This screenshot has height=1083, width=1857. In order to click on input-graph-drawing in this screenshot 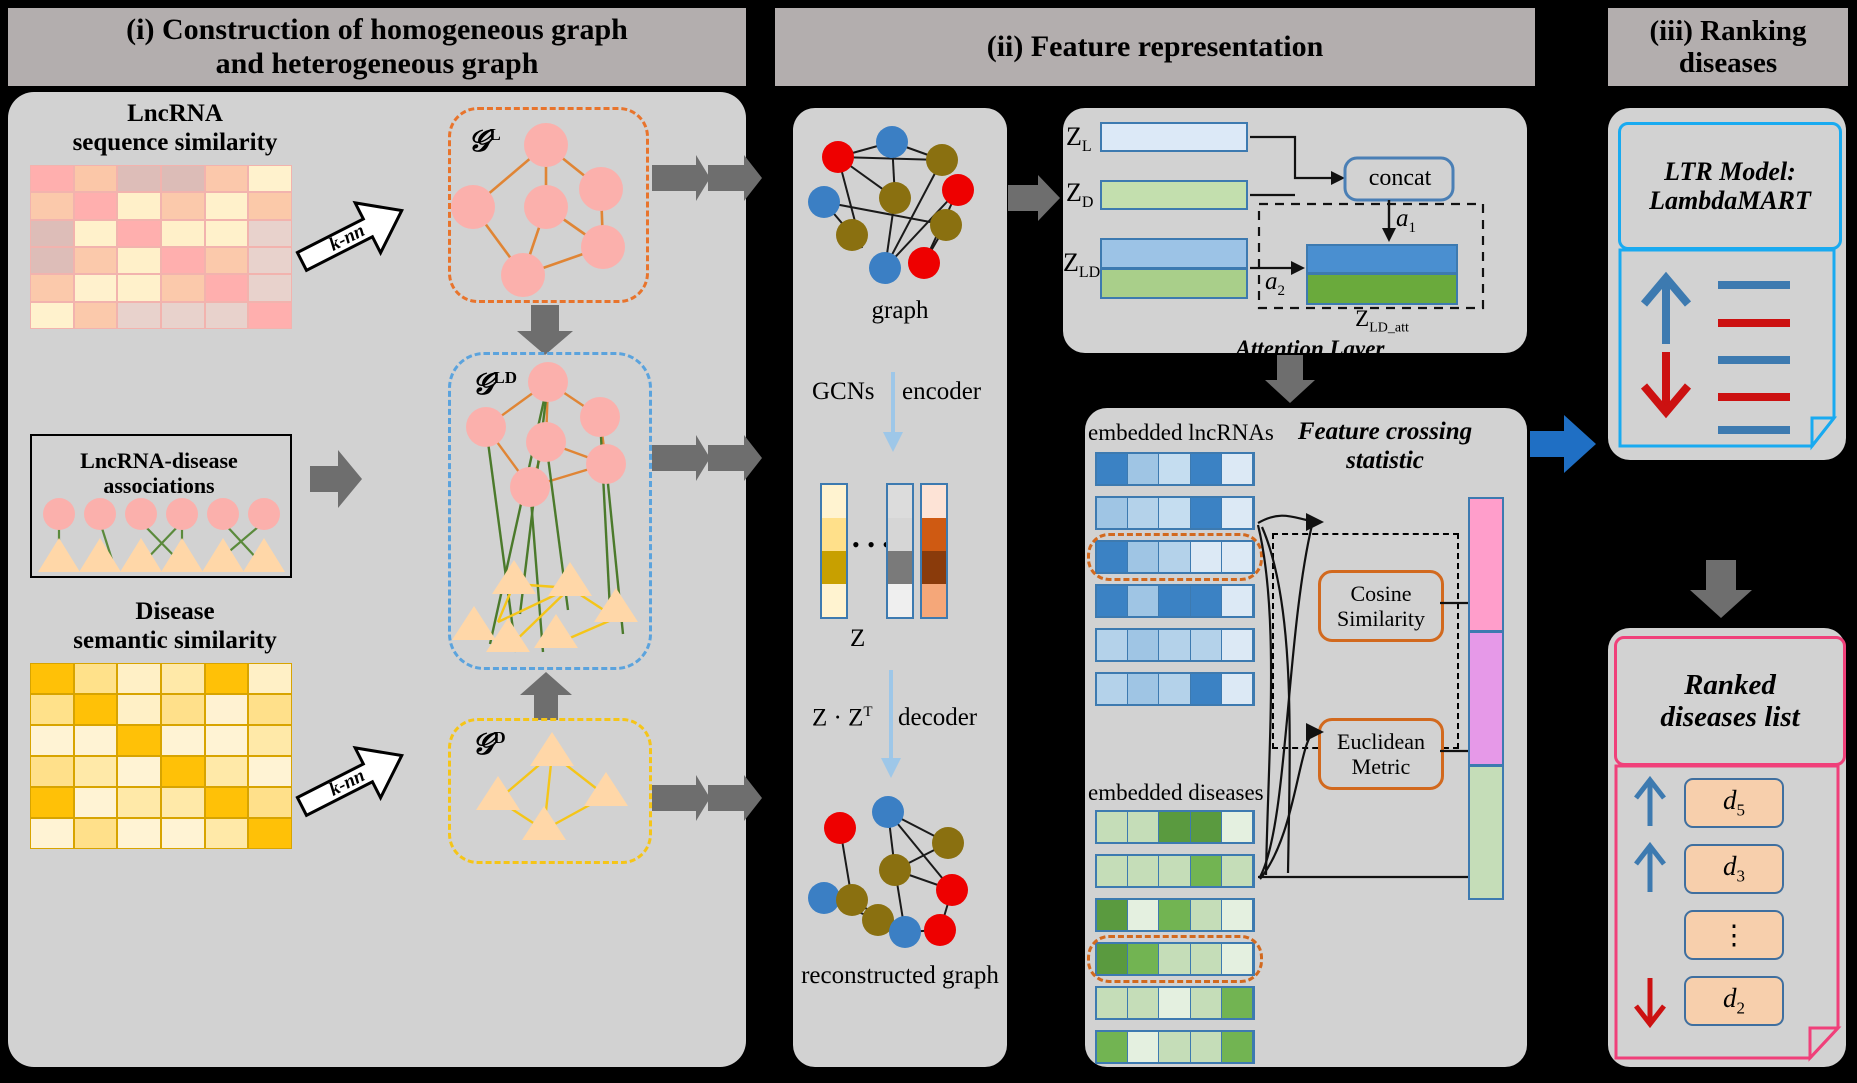, I will do `click(891, 205)`.